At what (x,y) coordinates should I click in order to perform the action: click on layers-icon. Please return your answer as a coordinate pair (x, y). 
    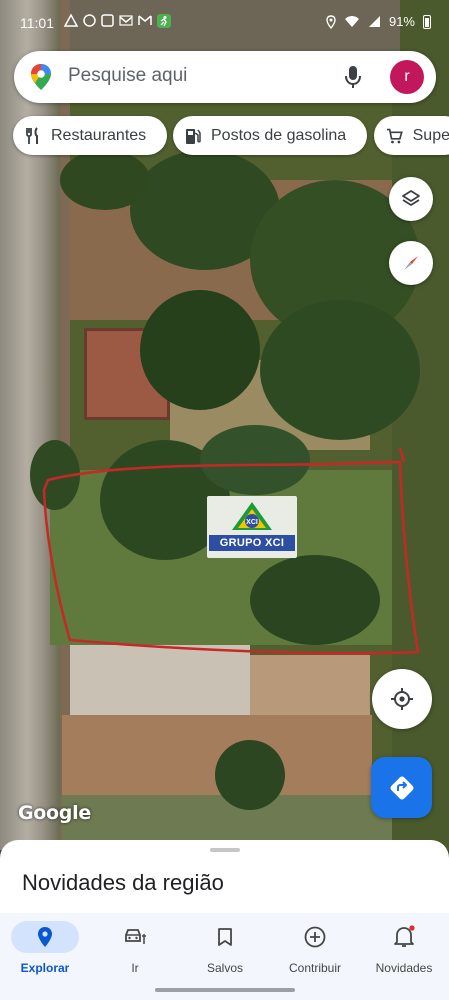
    Looking at the image, I should click on (411, 198).